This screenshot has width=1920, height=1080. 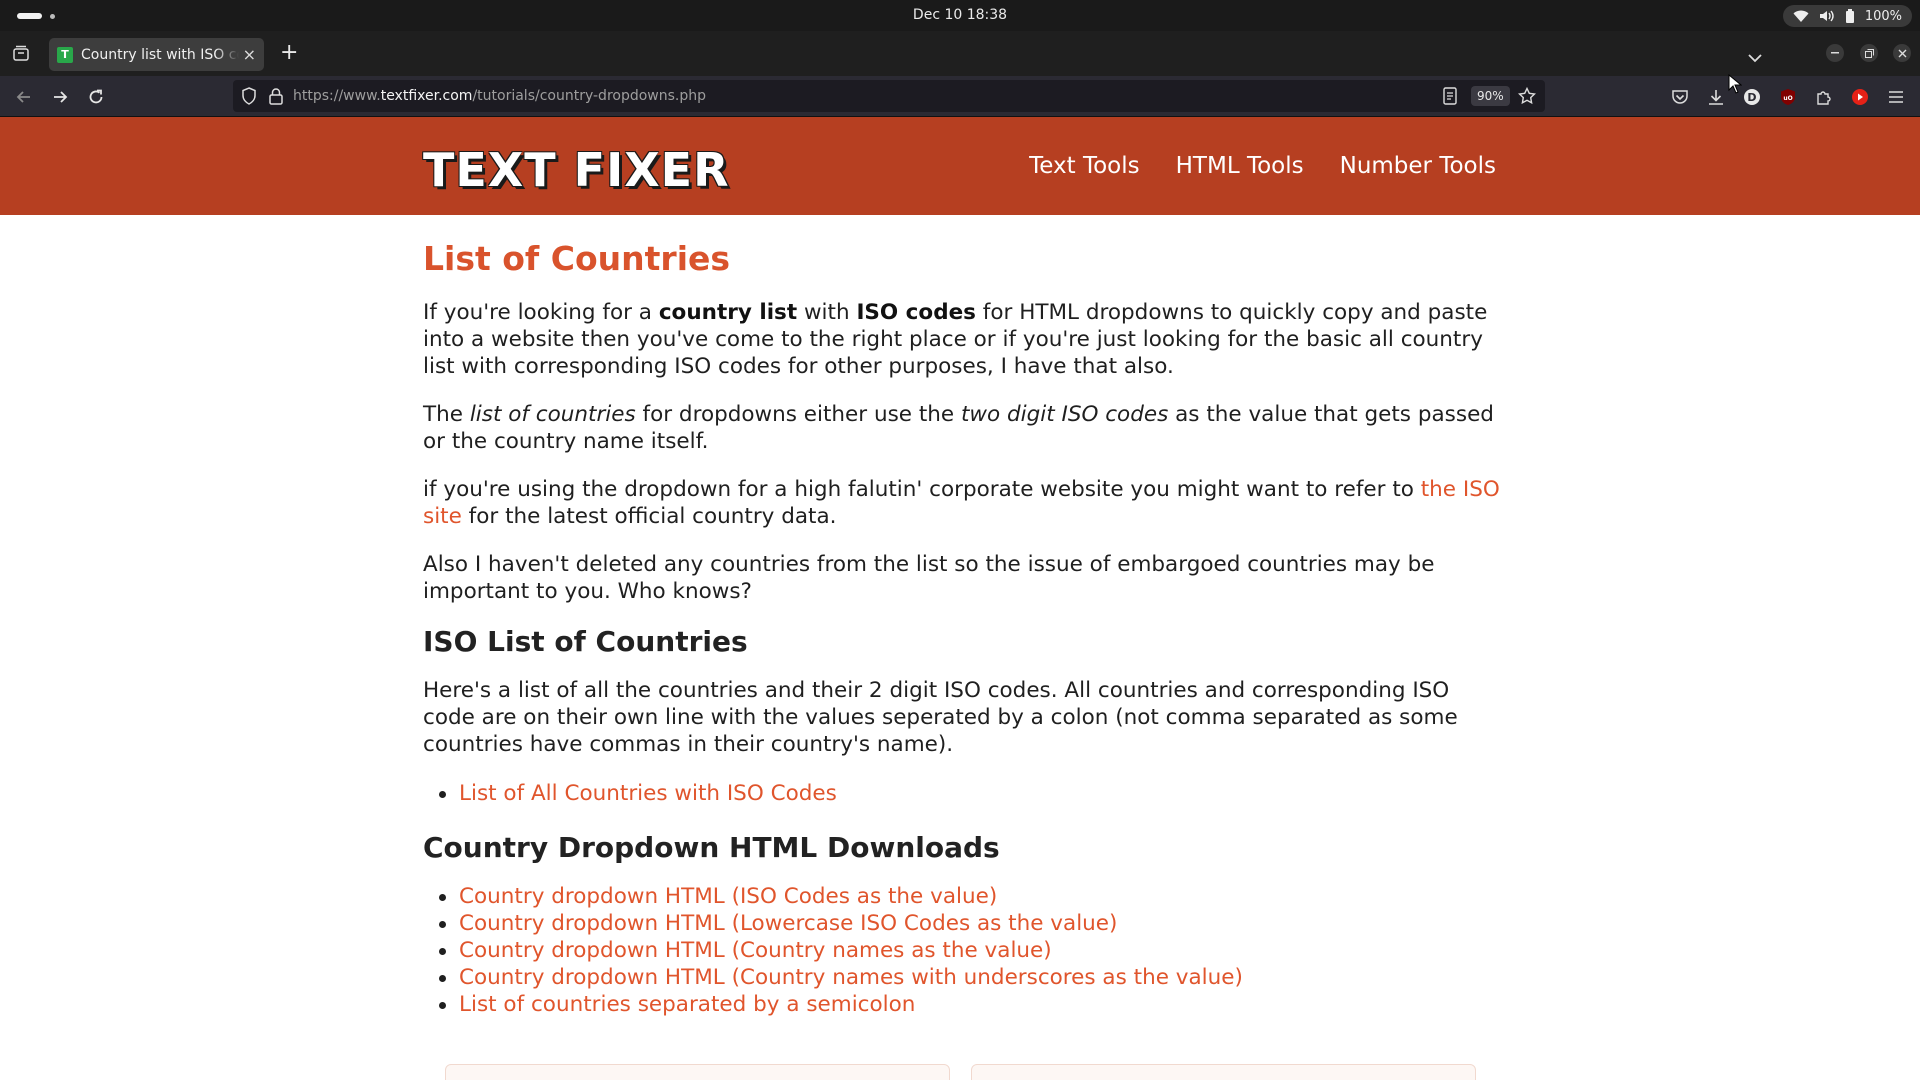 What do you see at coordinates (585, 641) in the screenshot?
I see `iso-list-heading: ISO List of Countries` at bounding box center [585, 641].